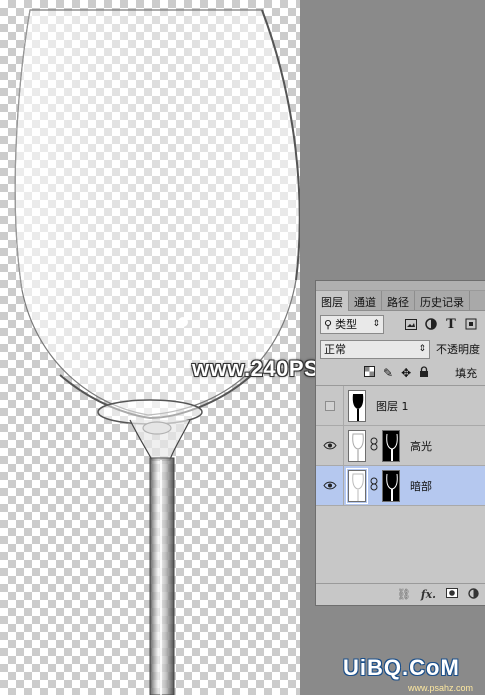  Describe the element at coordinates (365, 301) in the screenshot. I see `tab-channels: 通道` at that location.